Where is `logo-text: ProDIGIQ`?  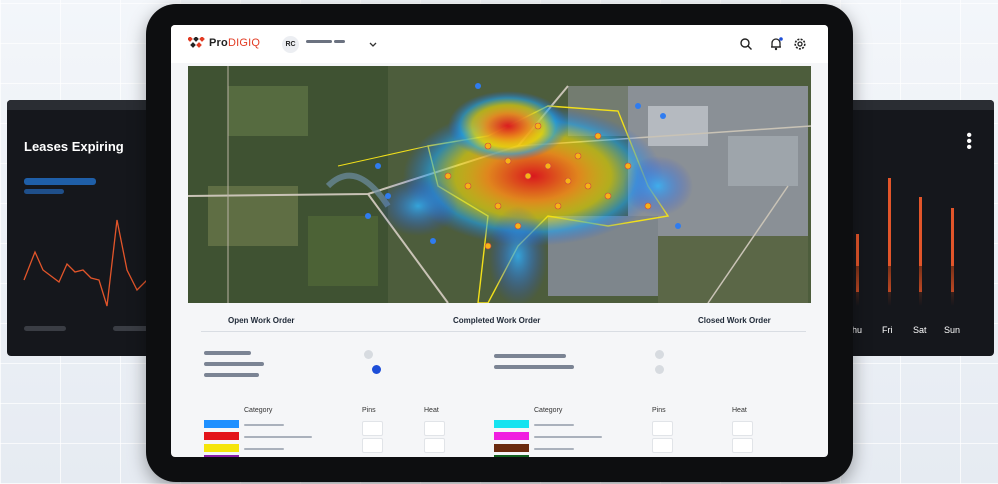
logo-text: ProDIGIQ is located at coordinates (234, 43).